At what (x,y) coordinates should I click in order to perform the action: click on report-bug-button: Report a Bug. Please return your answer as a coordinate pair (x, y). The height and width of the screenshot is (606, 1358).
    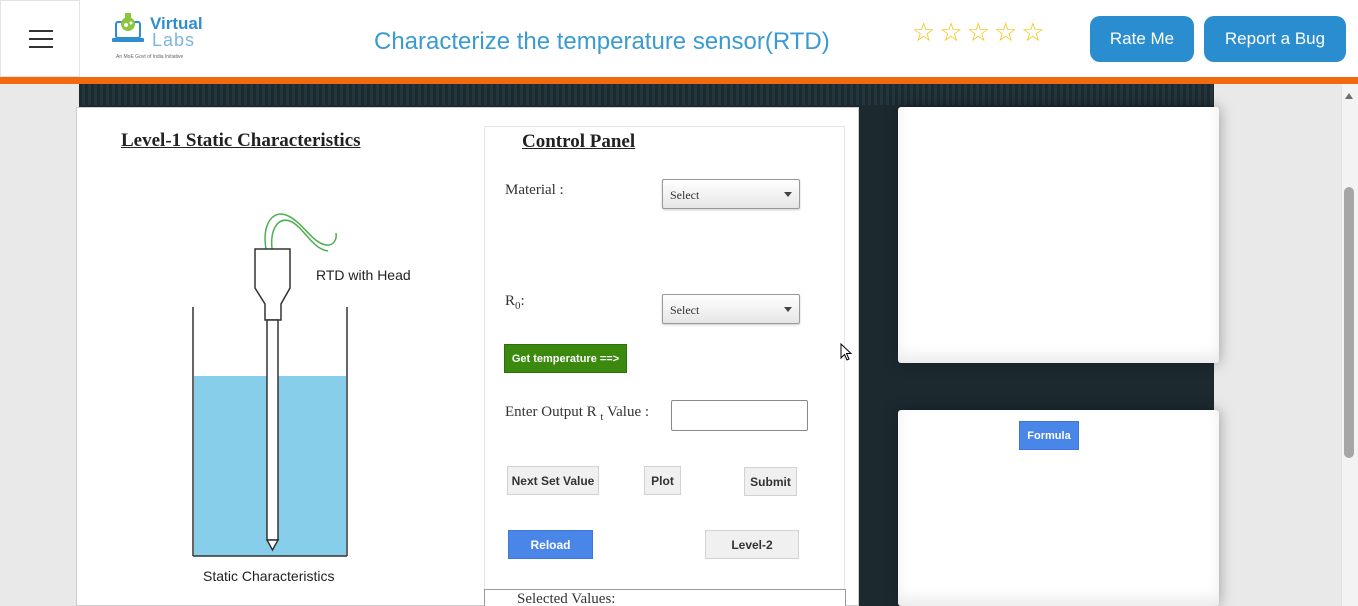
    Looking at the image, I should click on (1275, 39).